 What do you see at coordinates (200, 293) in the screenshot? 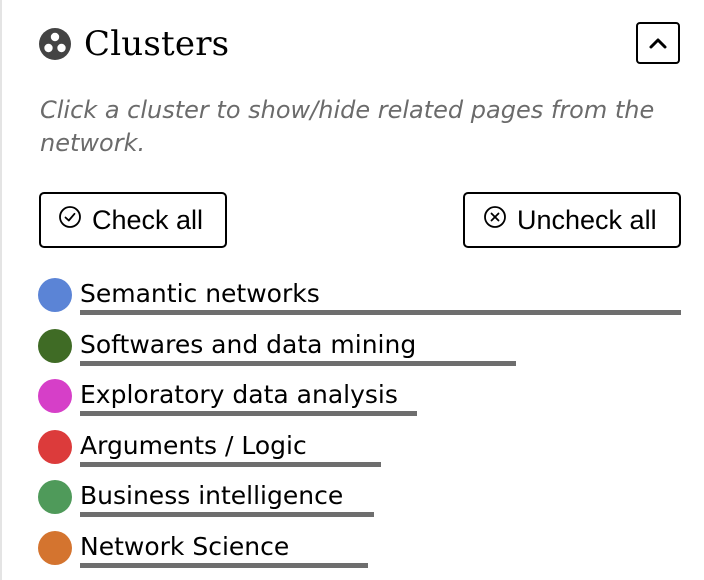
I see `cluster-label: Semantic networks` at bounding box center [200, 293].